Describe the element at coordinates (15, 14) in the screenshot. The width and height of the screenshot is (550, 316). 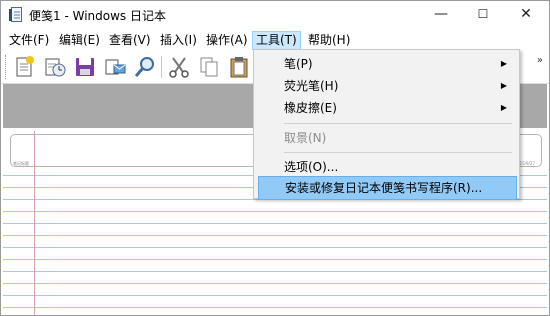
I see `journal-app-icon` at that location.